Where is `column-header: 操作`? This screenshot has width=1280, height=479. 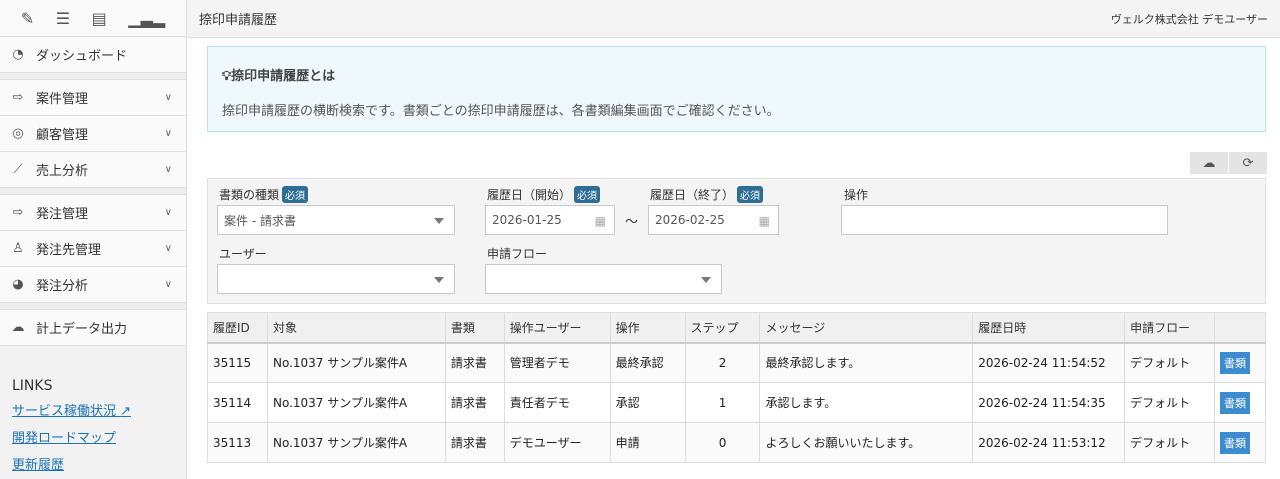
column-header: 操作 is located at coordinates (647, 328).